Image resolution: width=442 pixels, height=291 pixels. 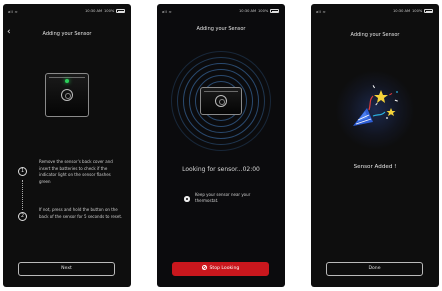 I want to click on stop-icon, so click(x=204, y=267).